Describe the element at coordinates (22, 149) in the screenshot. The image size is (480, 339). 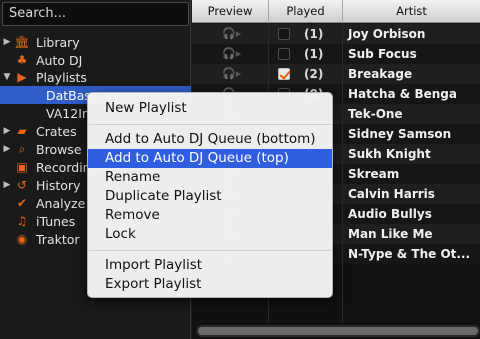
I see `browse-icon: ⌕` at that location.